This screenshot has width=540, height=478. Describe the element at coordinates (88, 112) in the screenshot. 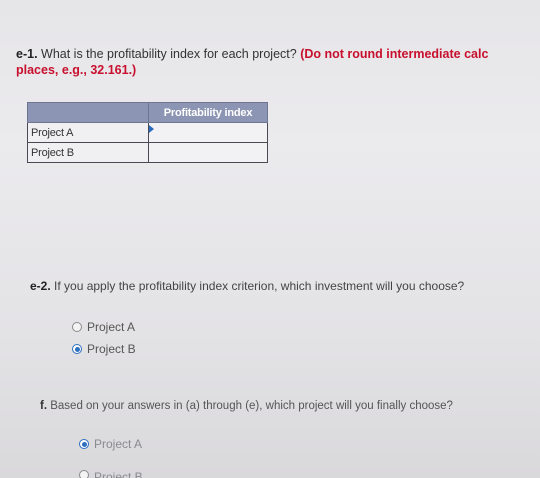

I see `table-corner-header` at that location.